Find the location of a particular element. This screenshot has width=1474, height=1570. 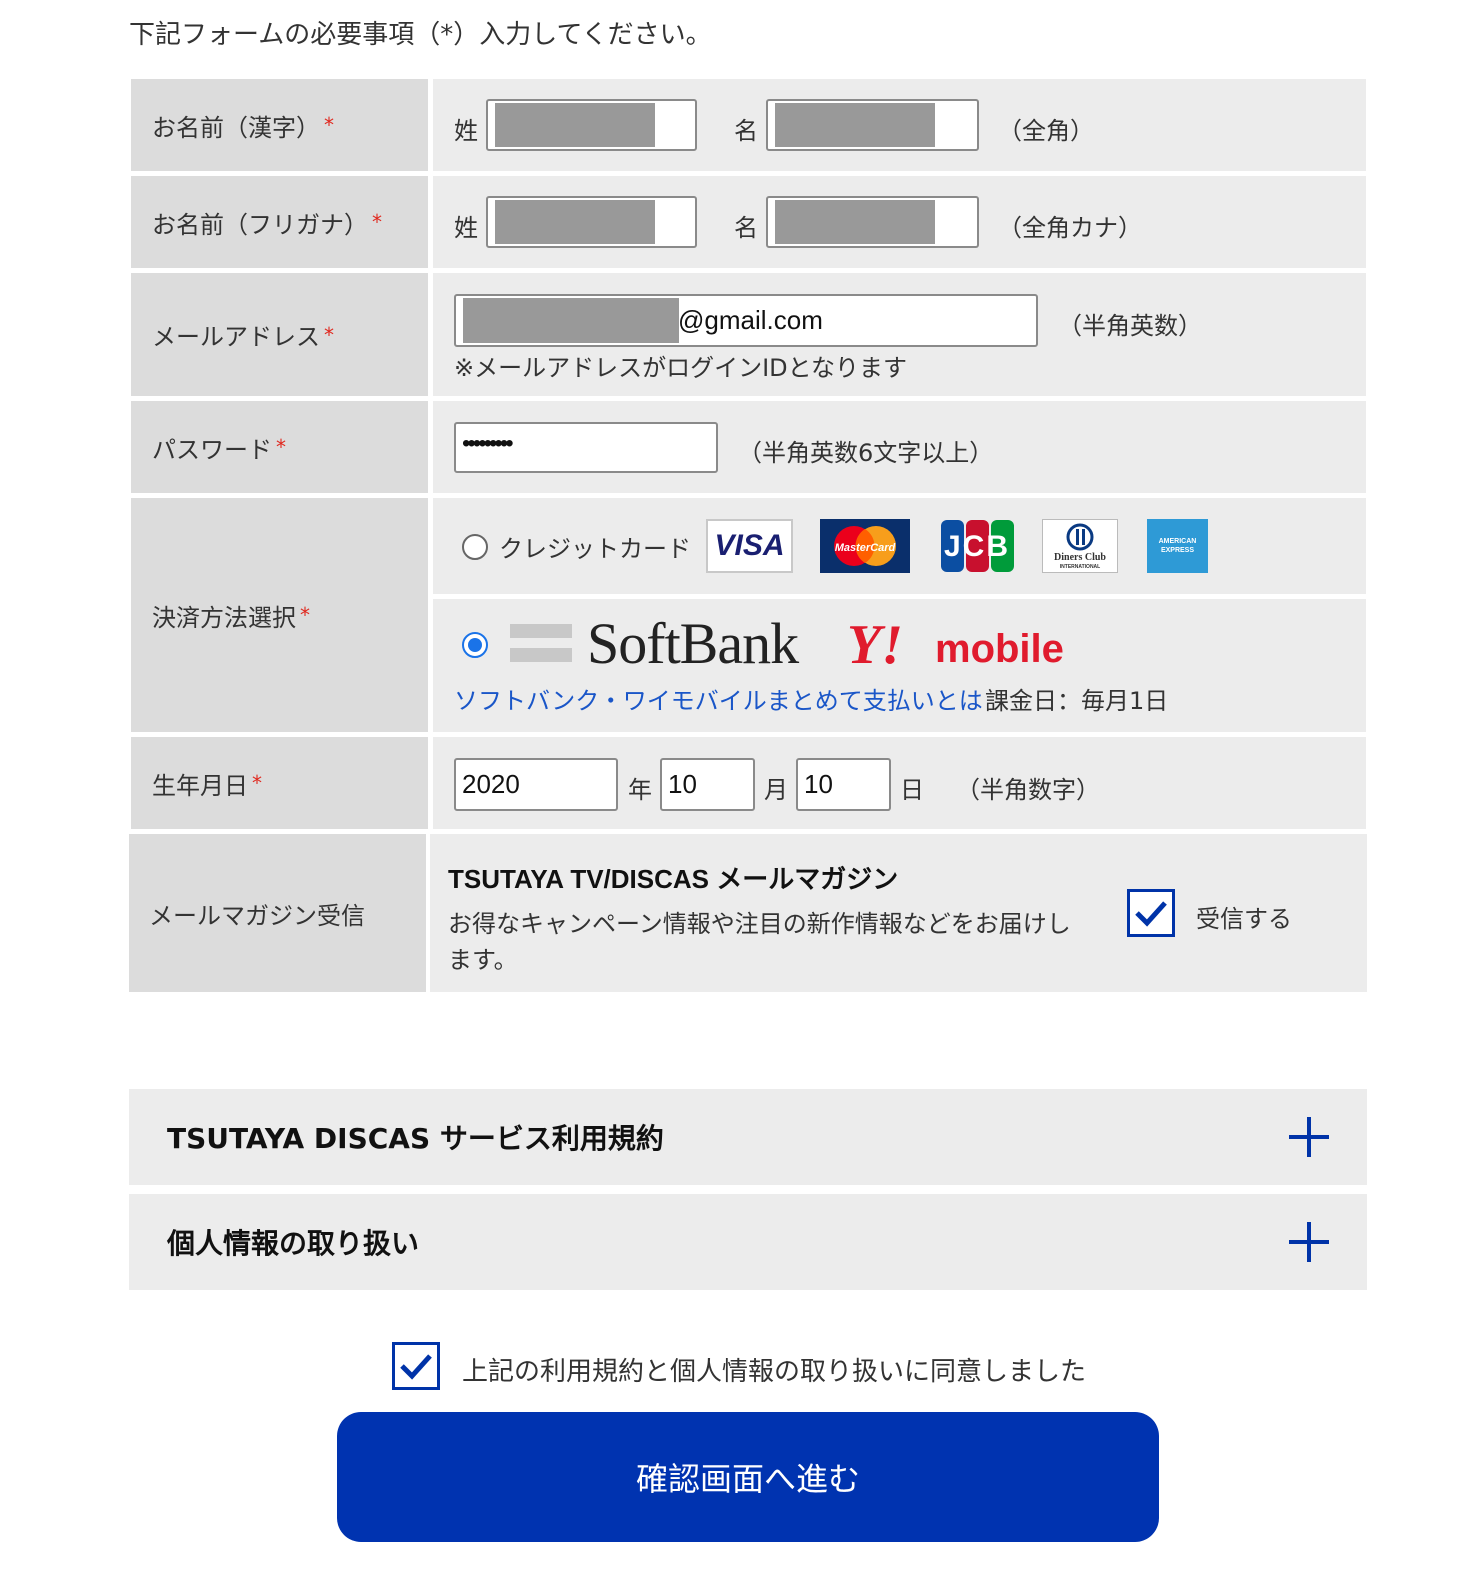

field-birthday: 2020 年 10 月 10 日 （半角数字） is located at coordinates (899, 783).